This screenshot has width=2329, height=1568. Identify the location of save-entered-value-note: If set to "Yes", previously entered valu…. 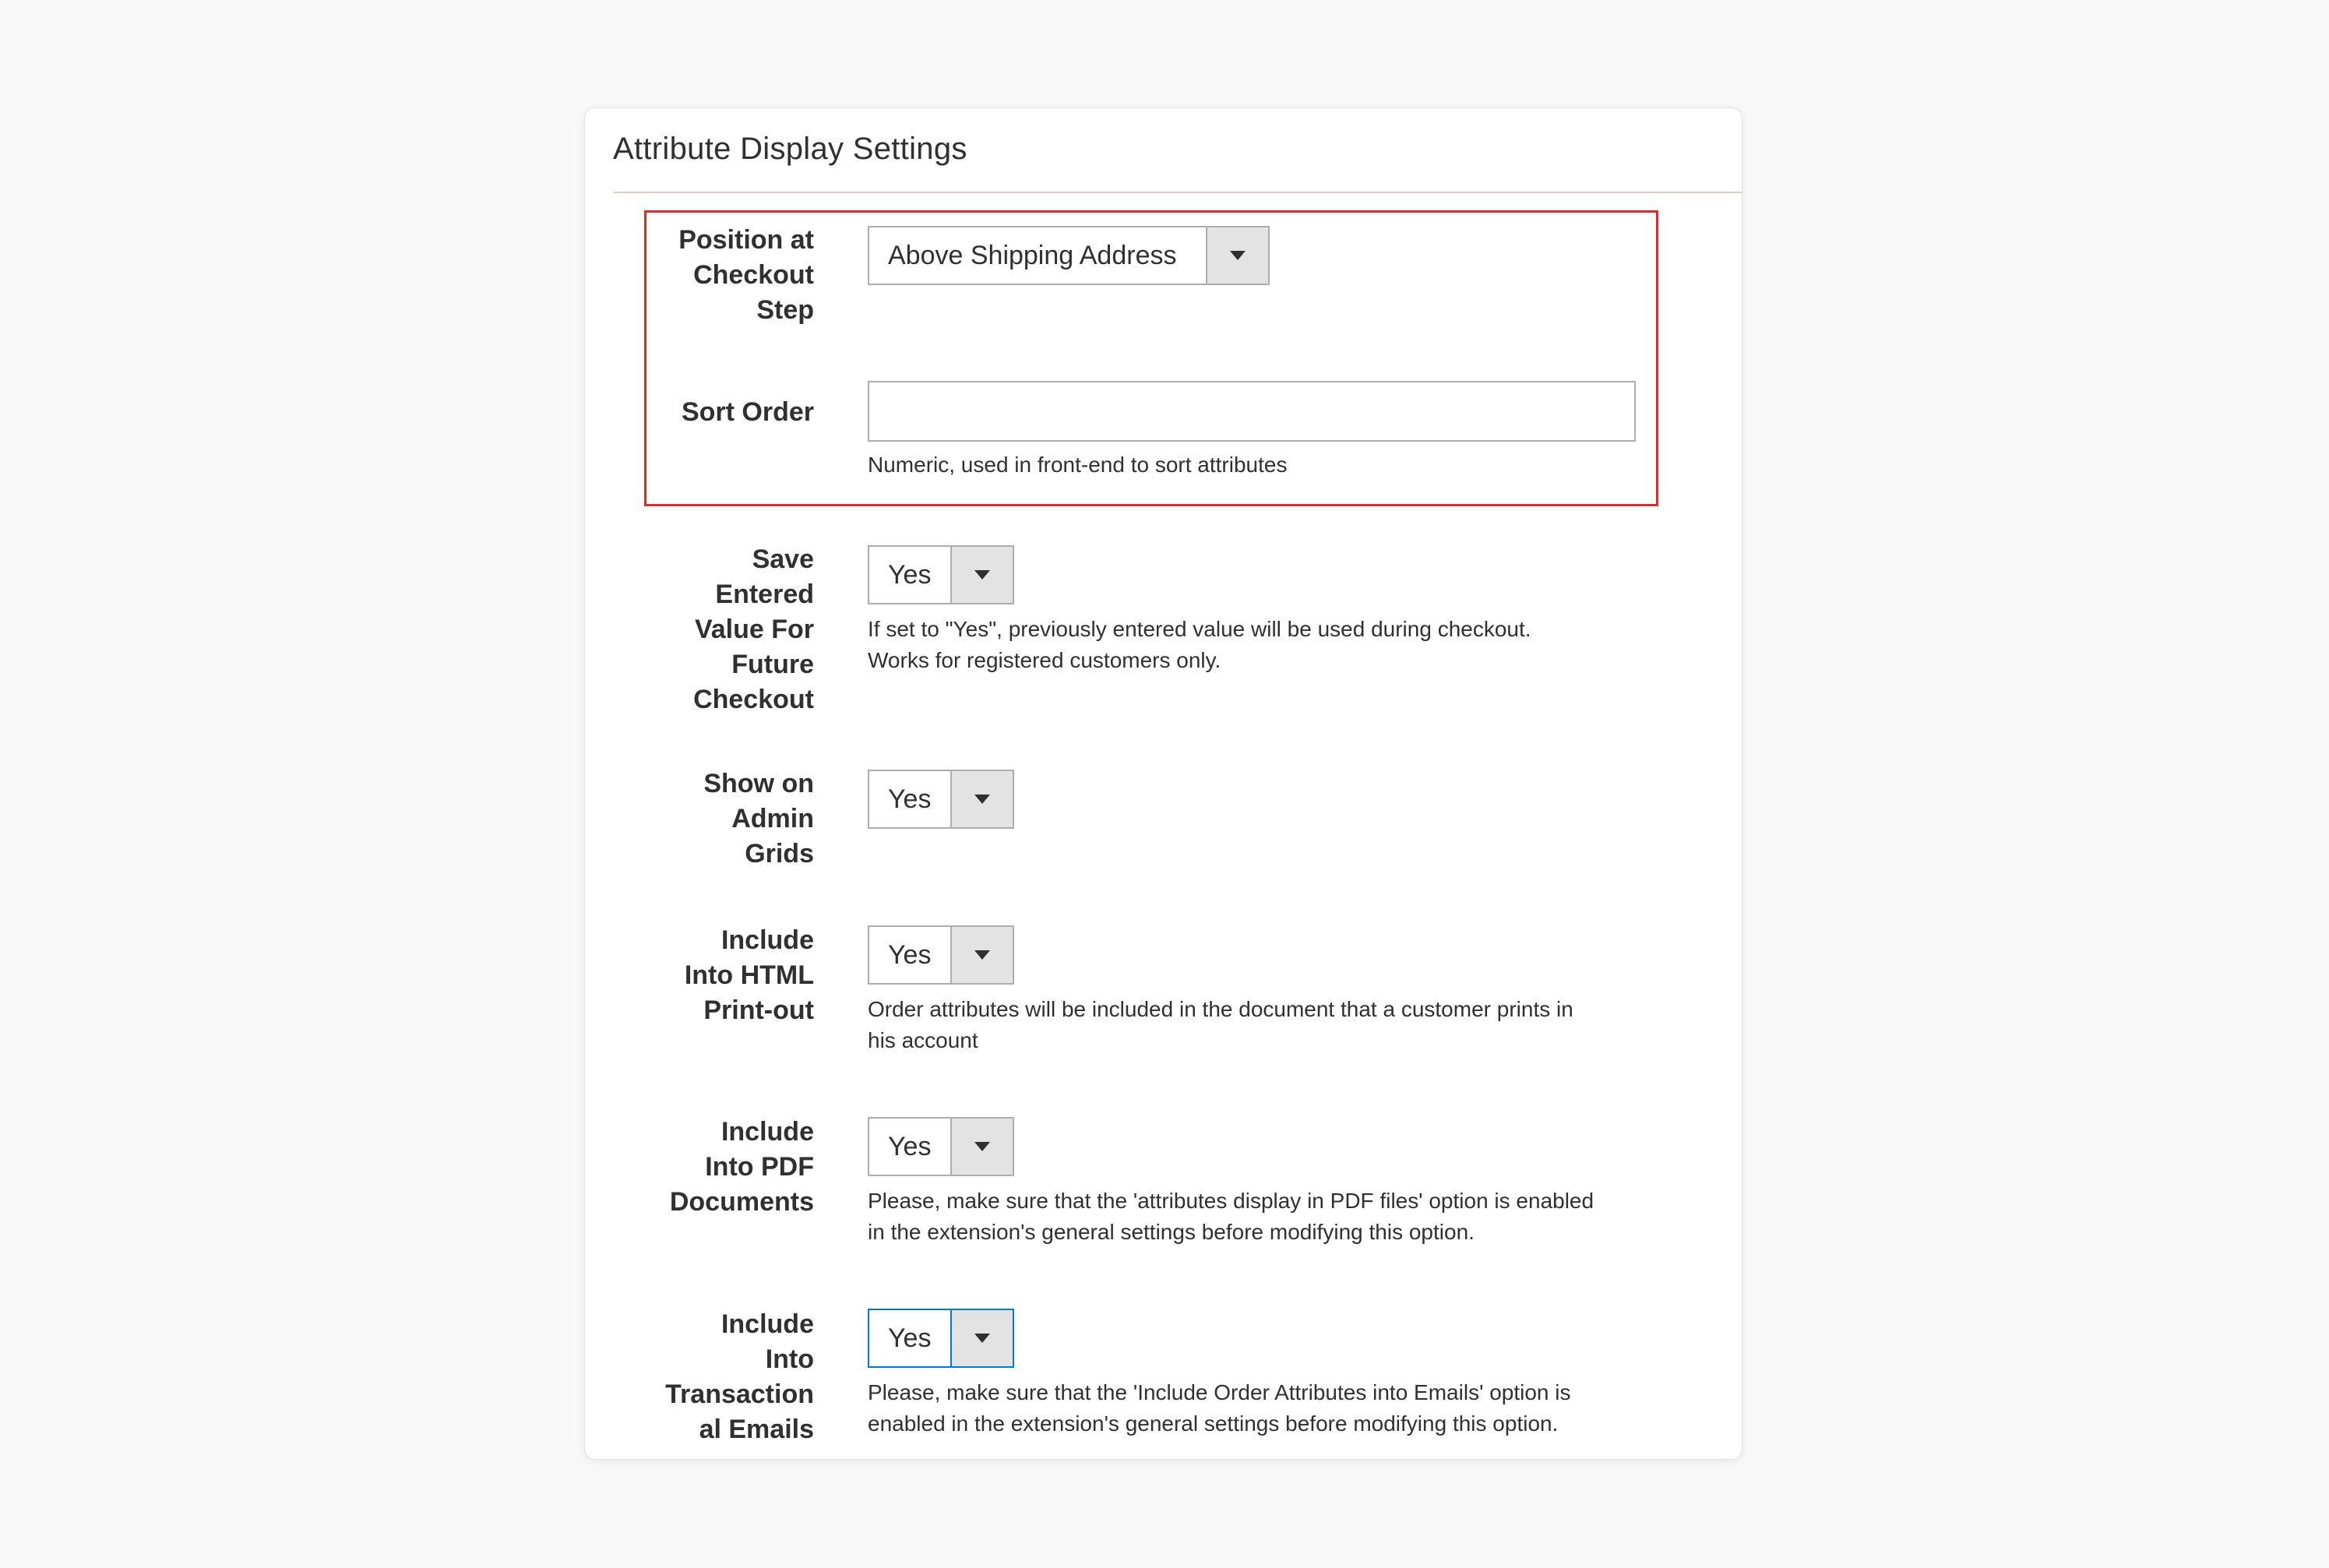
(1199, 645).